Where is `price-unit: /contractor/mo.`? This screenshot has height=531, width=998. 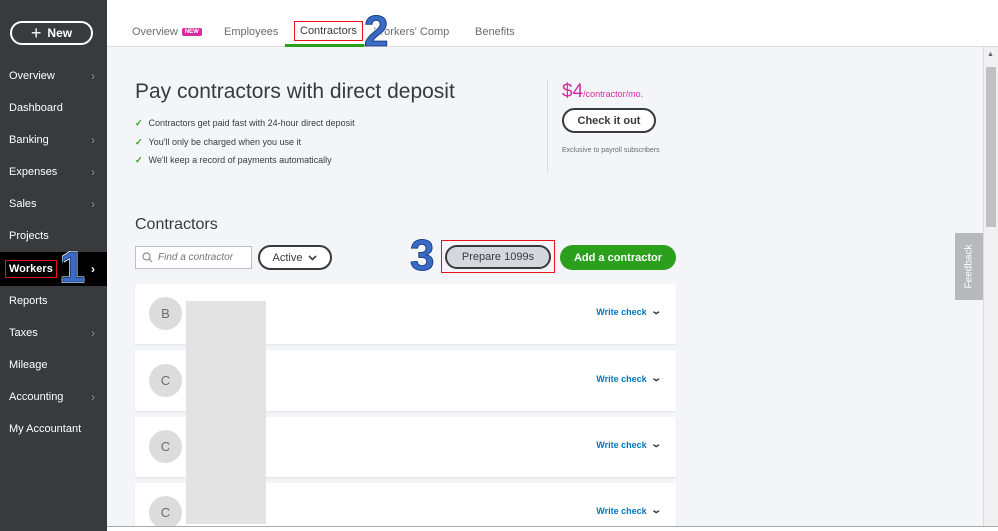
price-unit: /contractor/mo. is located at coordinates (613, 94).